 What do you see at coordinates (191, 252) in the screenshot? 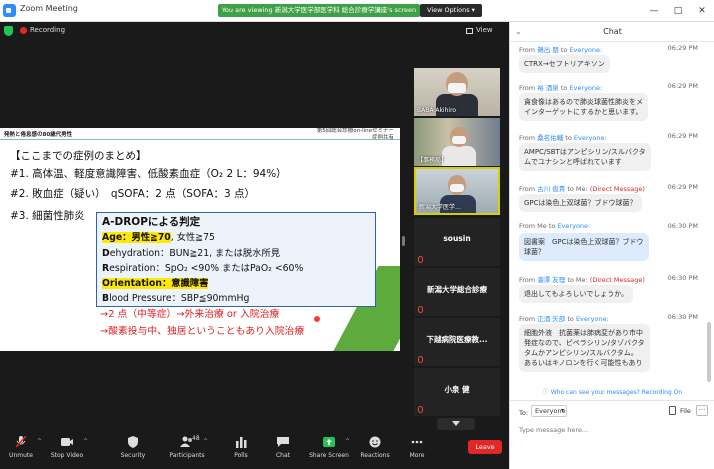
I see `adrop-dehydration: Dehydration：BUN≧21, または脱水所見` at bounding box center [191, 252].